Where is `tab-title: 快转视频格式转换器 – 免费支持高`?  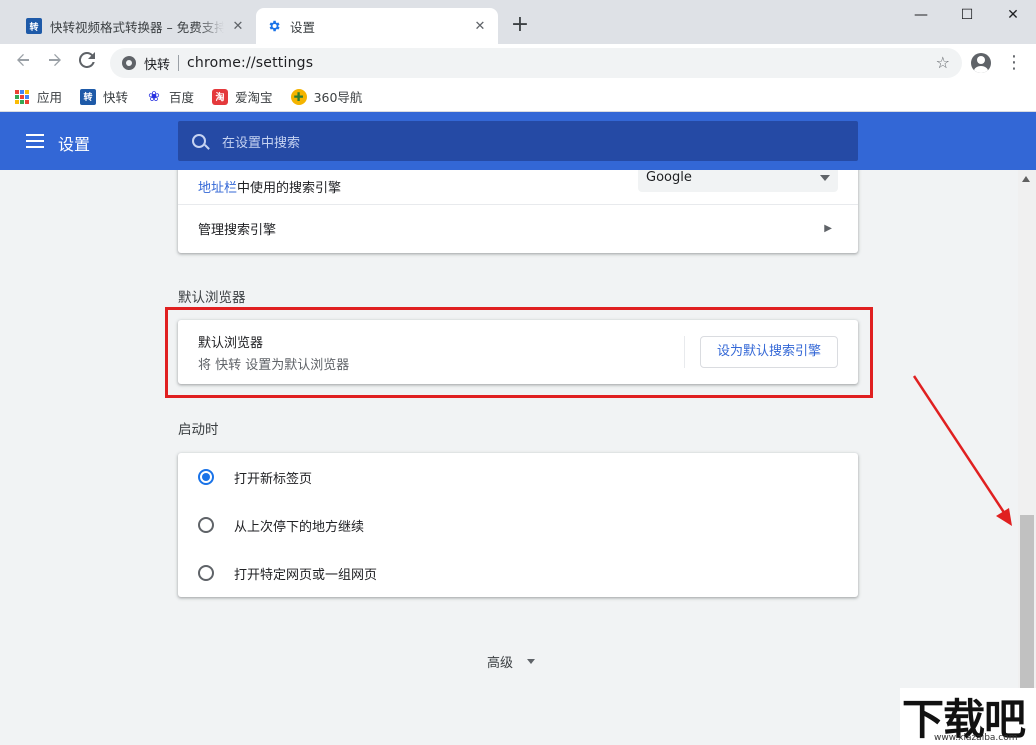 tab-title: 快转视频格式转换器 – 免费支持高 is located at coordinates (137, 27).